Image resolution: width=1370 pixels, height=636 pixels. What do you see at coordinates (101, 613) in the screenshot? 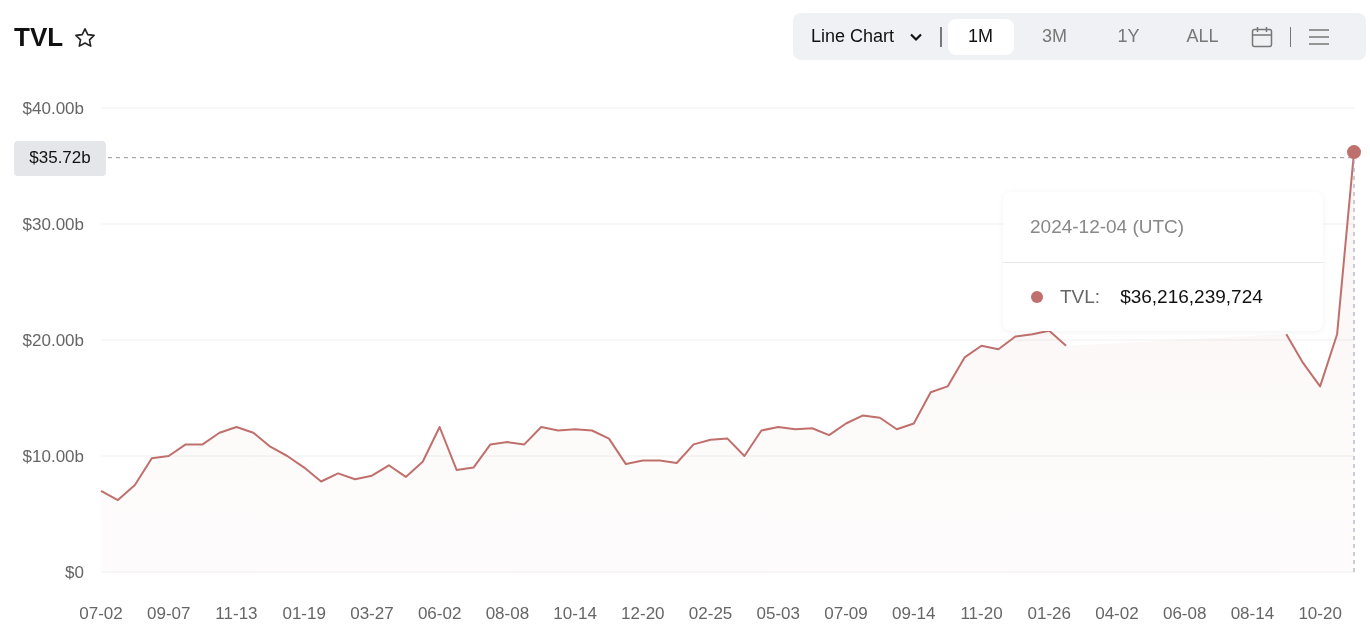
I see `x-axis-label: 07-02` at bounding box center [101, 613].